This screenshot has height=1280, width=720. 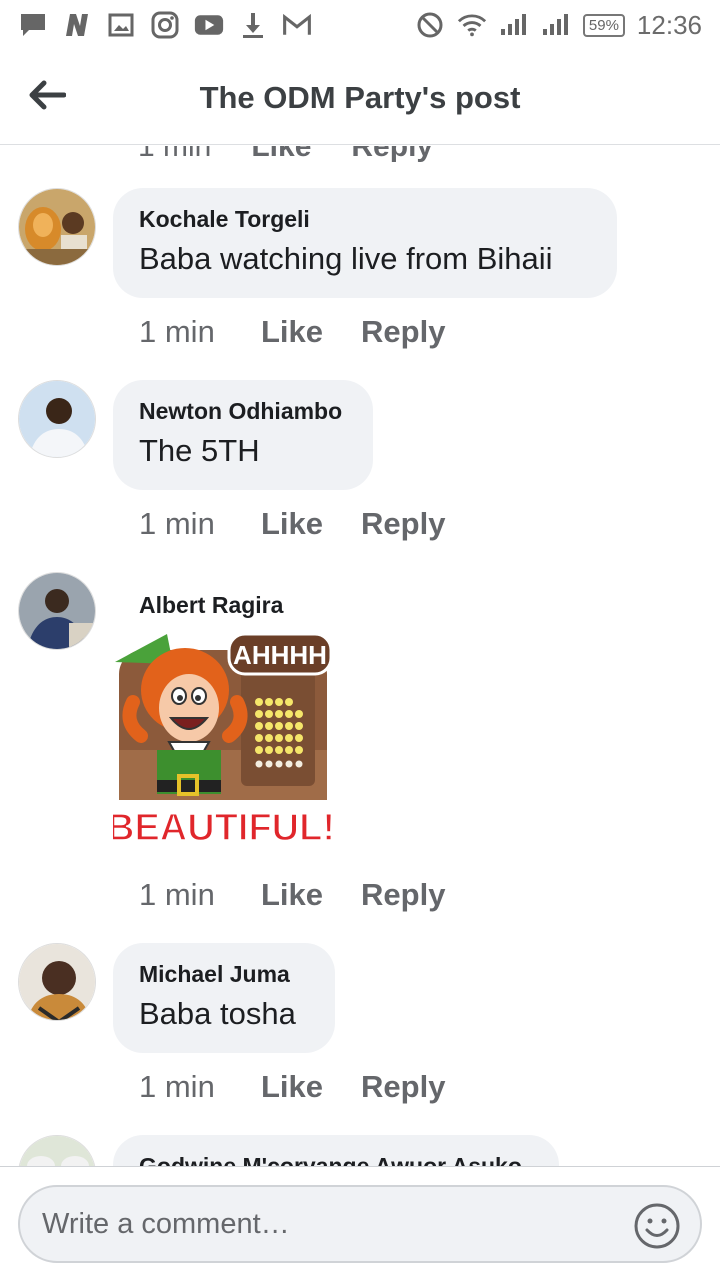 What do you see at coordinates (165, 25) in the screenshot?
I see `instagram-icon` at bounding box center [165, 25].